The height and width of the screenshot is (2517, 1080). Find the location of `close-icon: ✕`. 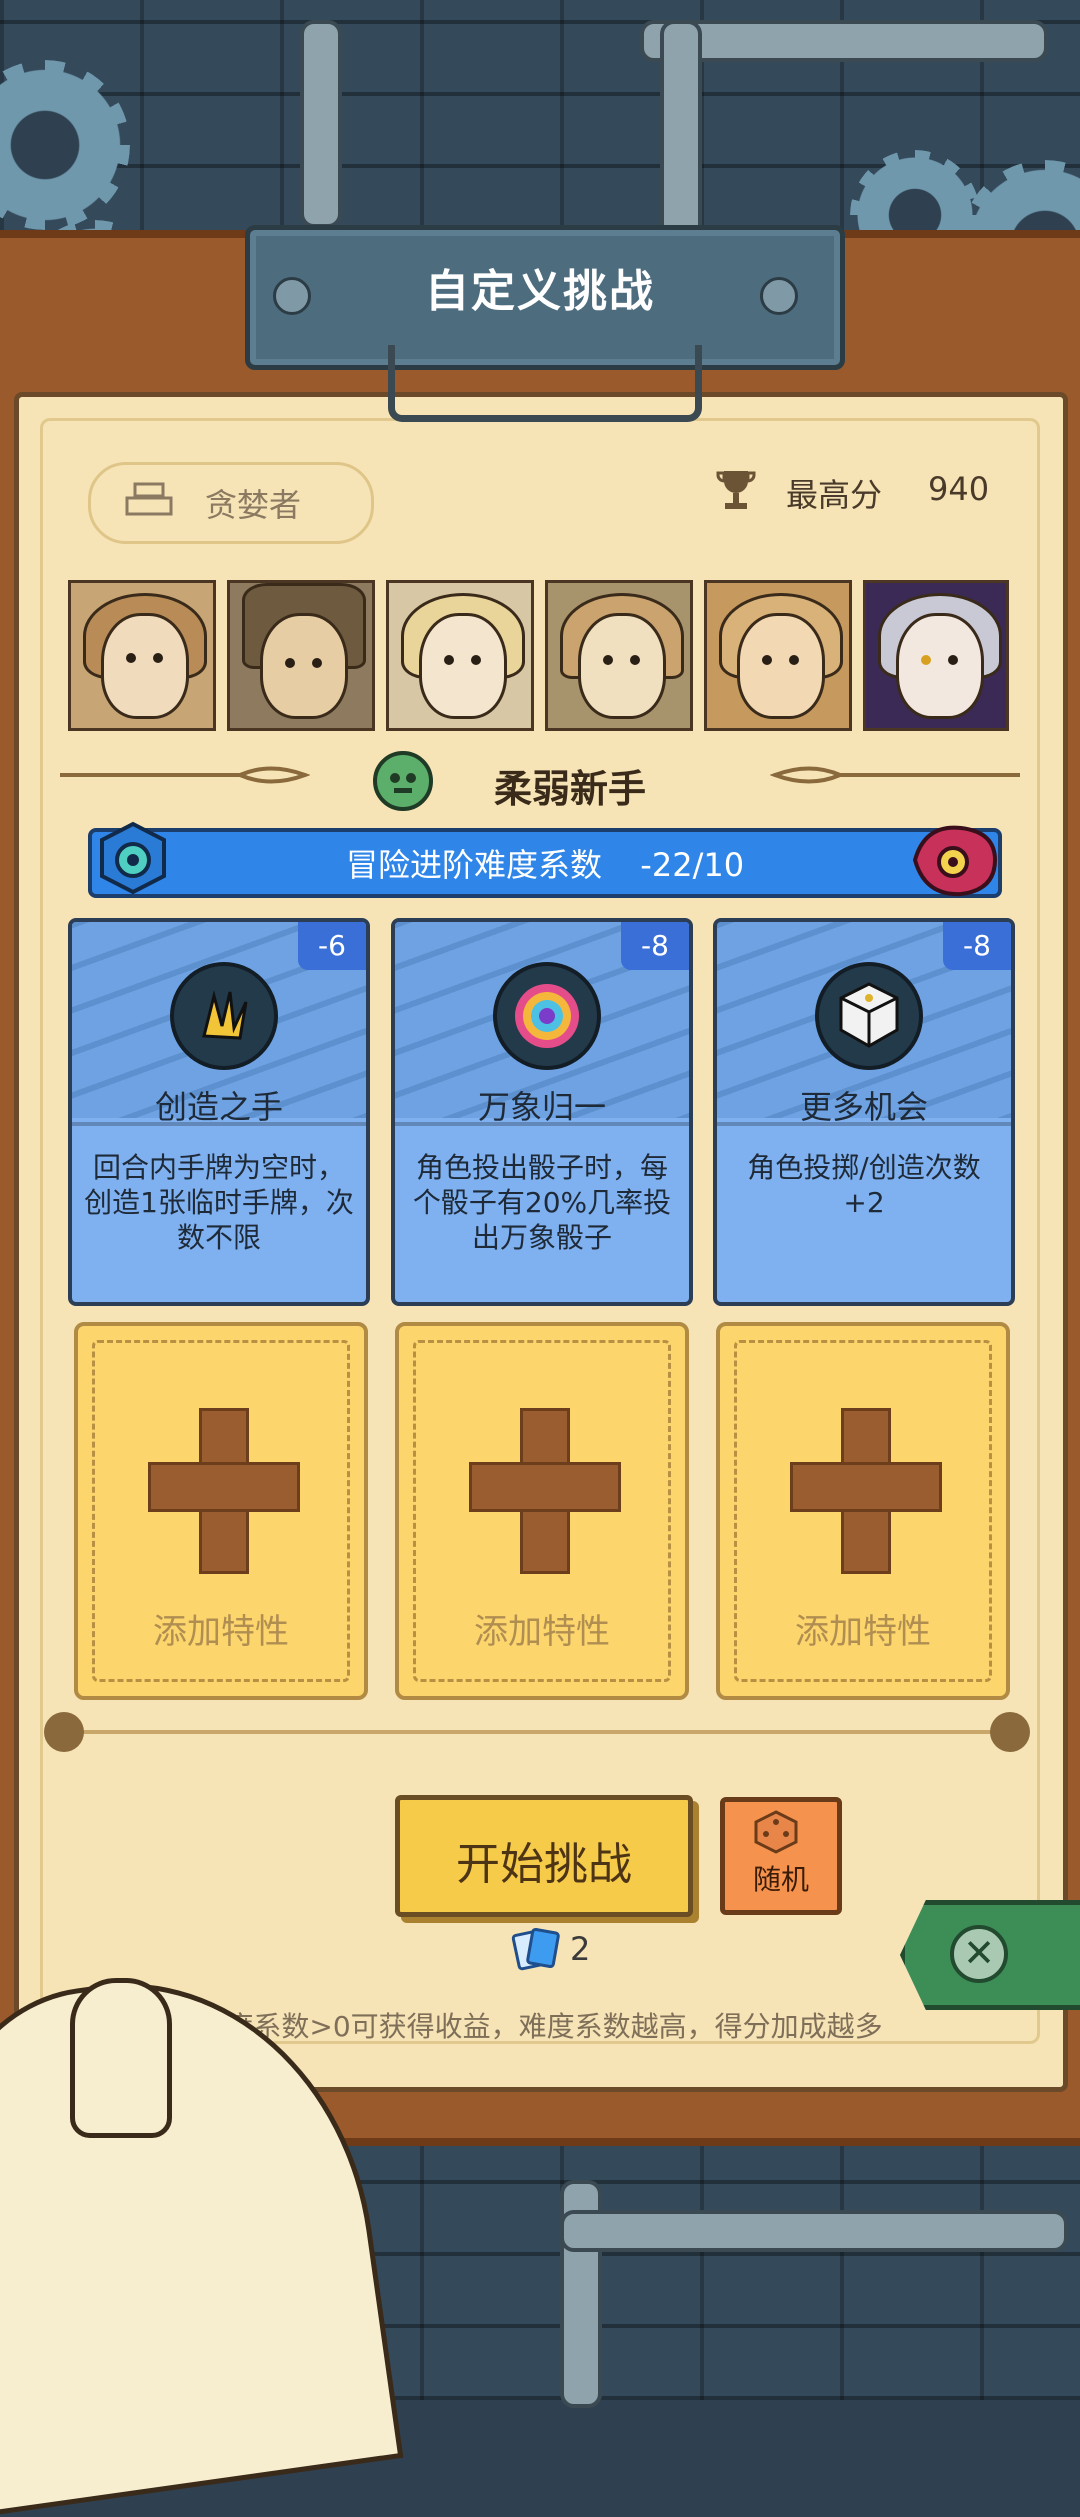

close-icon: ✕ is located at coordinates (979, 1954).